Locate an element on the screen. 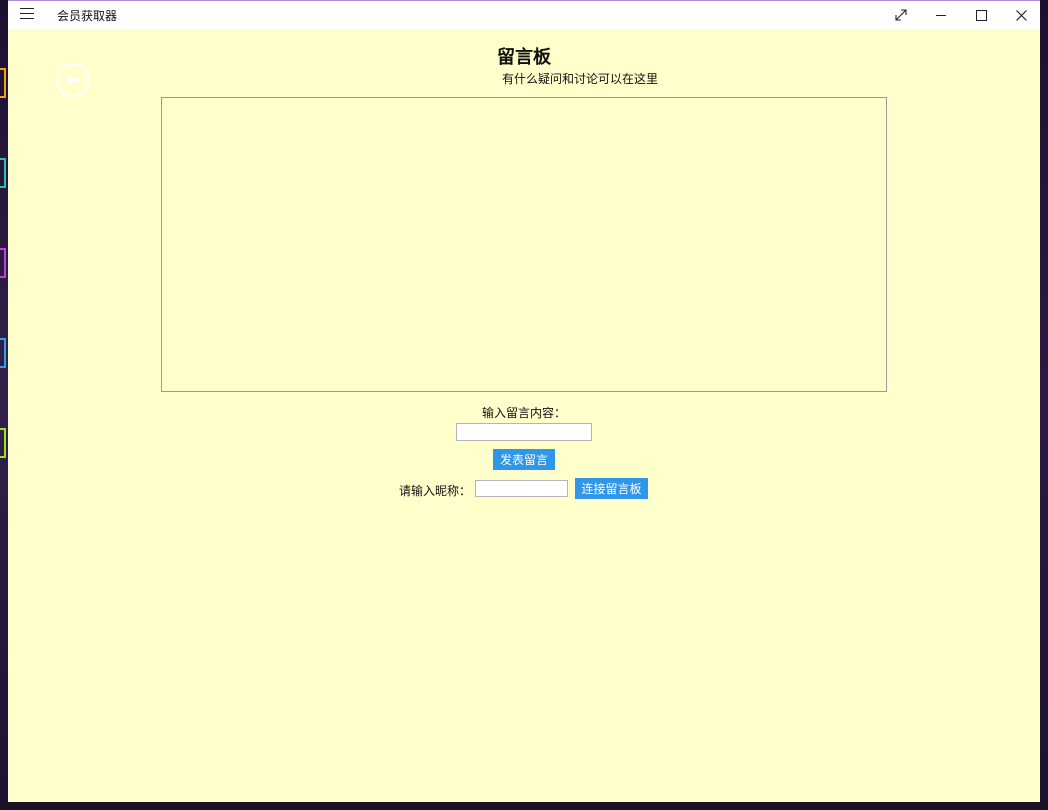 This screenshot has height=810, width=1048. desktop-background-bottom is located at coordinates (524, 806).